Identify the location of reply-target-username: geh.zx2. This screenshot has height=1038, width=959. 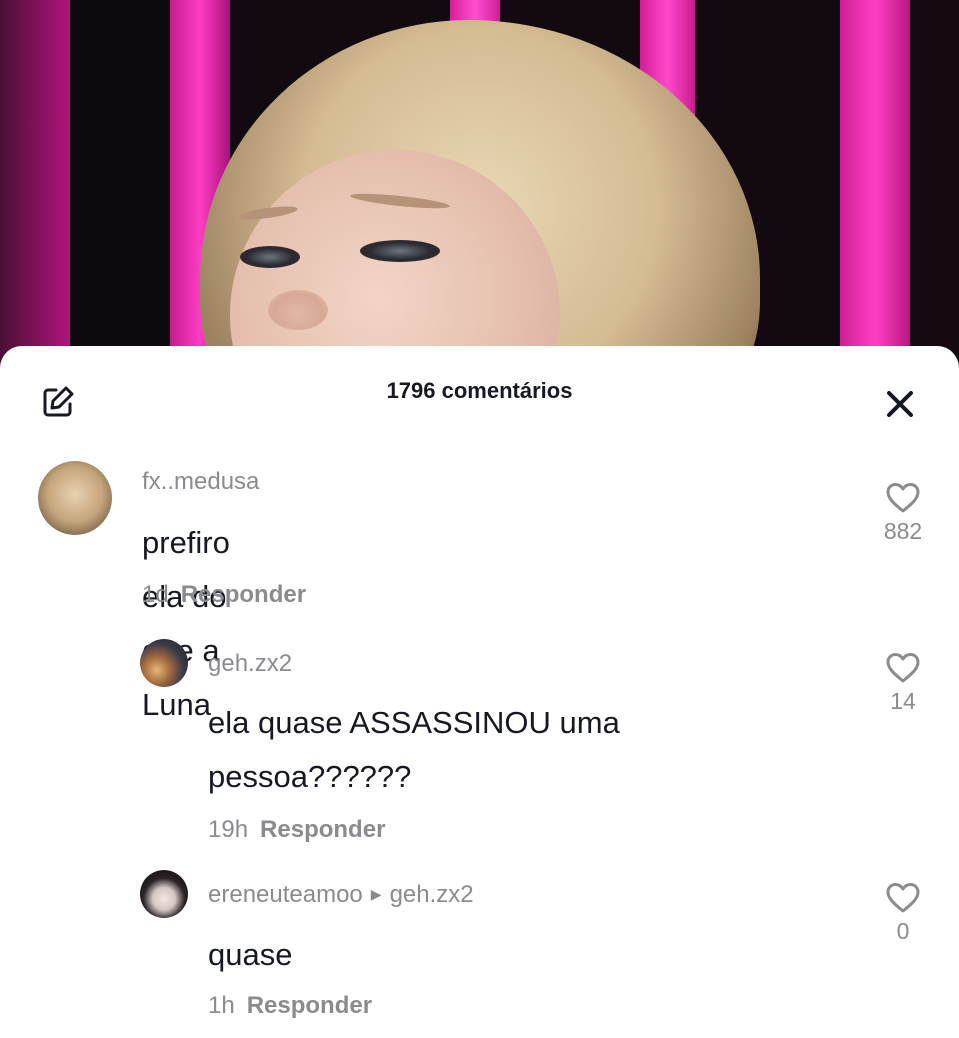
(432, 894).